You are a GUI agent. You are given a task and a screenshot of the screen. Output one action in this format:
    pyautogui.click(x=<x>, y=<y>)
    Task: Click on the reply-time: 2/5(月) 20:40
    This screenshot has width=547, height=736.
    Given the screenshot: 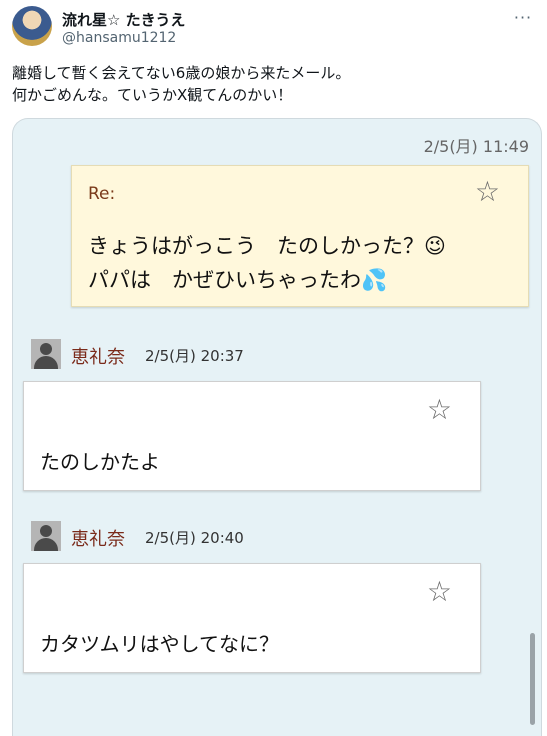 What is the action you would take?
    pyautogui.click(x=194, y=538)
    